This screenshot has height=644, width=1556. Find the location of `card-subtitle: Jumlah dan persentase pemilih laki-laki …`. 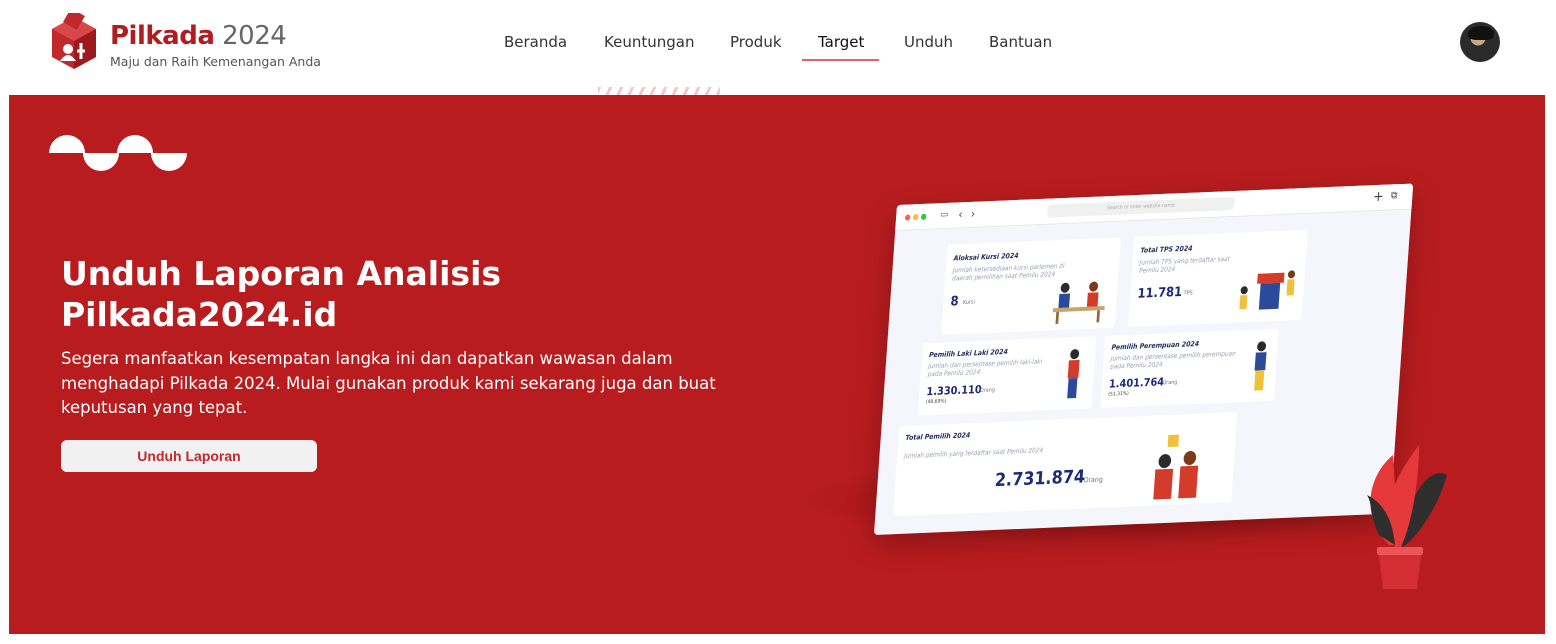

card-subtitle: Jumlah dan persentase pemilih laki-laki … is located at coordinates (985, 368).